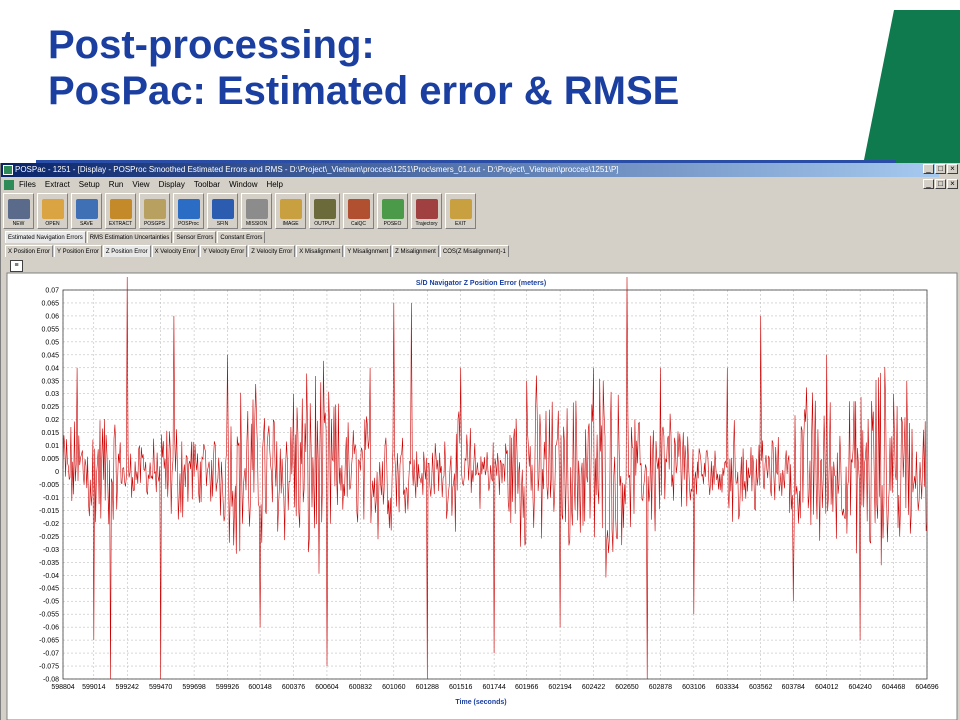 The height and width of the screenshot is (720, 960). Describe the element at coordinates (727, 687) in the screenshot. I see `x-tick-label: 603334` at that location.